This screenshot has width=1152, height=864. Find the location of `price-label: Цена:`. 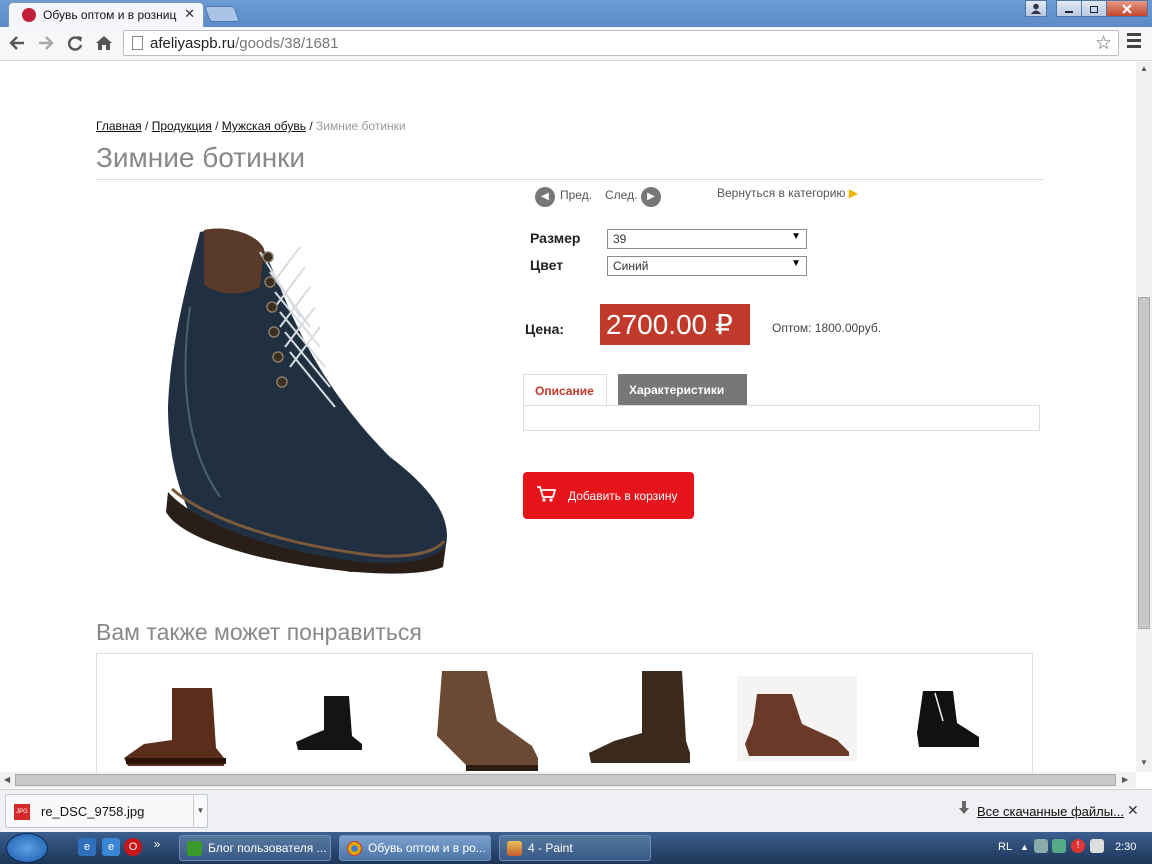

price-label: Цена: is located at coordinates (545, 329).